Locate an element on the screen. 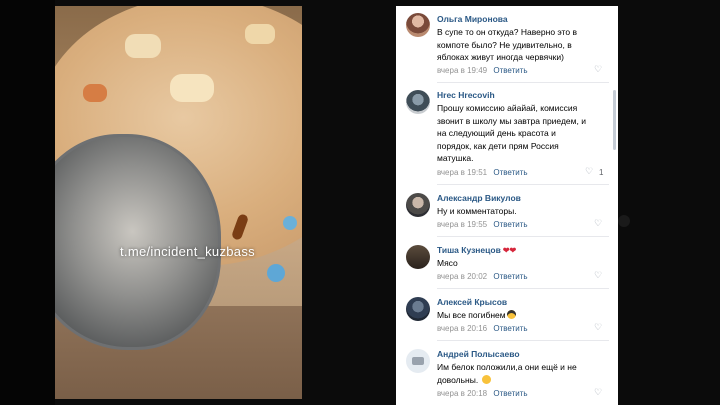 This screenshot has width=720, height=405. comment-line: Мы все погибнем is located at coordinates (523, 315).